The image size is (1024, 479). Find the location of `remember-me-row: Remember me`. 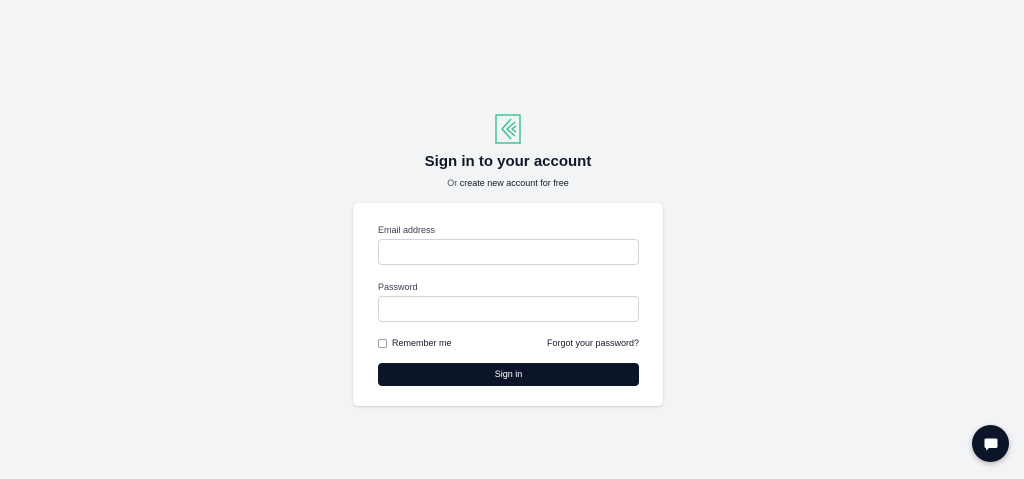

remember-me-row: Remember me is located at coordinates (415, 343).